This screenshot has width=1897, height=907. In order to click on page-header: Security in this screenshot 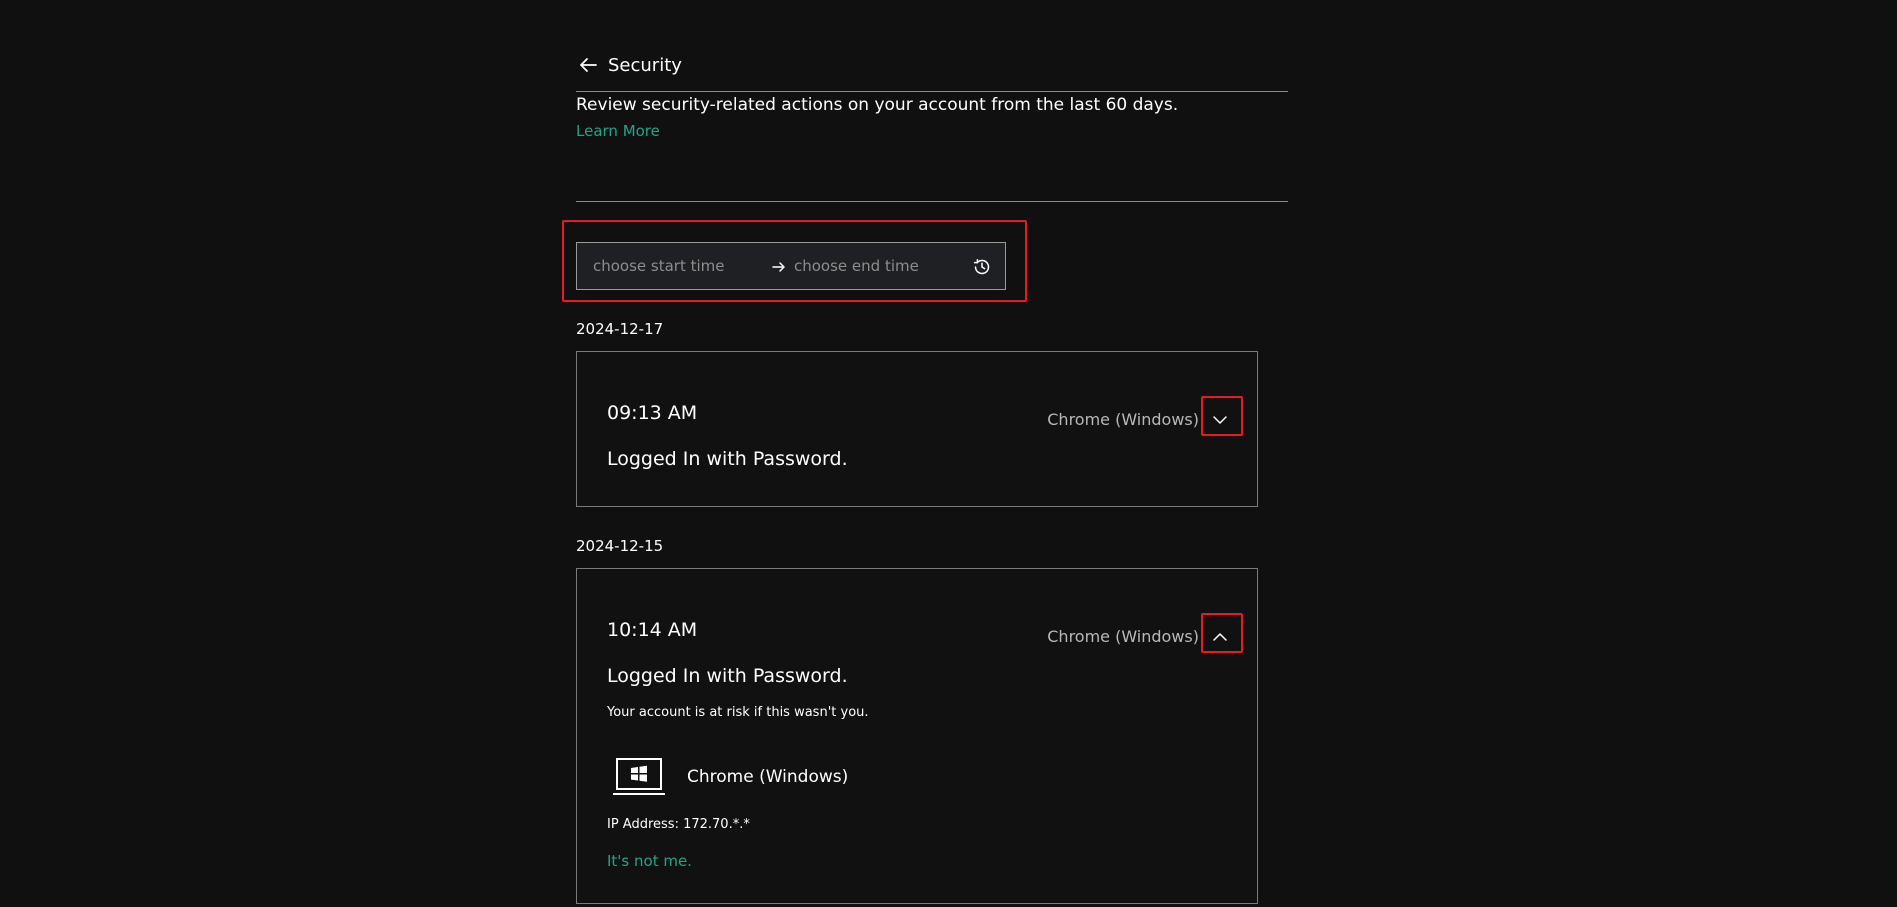, I will do `click(629, 65)`.